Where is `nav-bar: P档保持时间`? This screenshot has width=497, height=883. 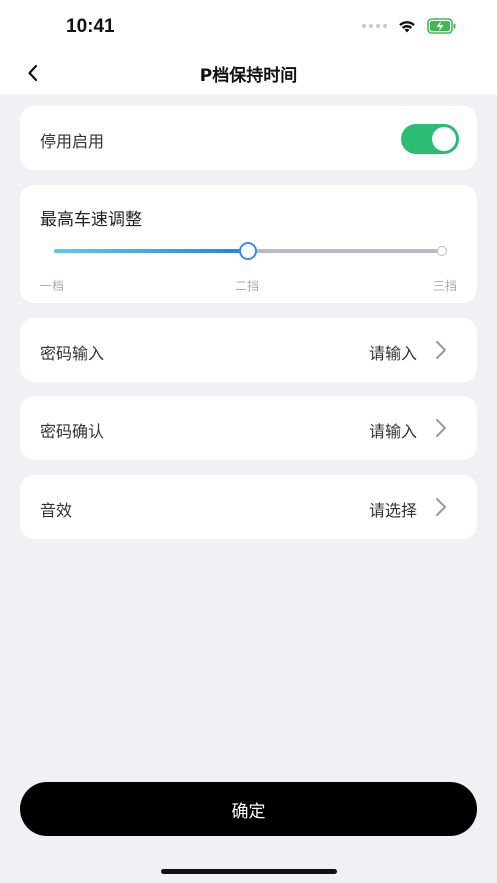
nav-bar: P档保持时间 is located at coordinates (248, 72).